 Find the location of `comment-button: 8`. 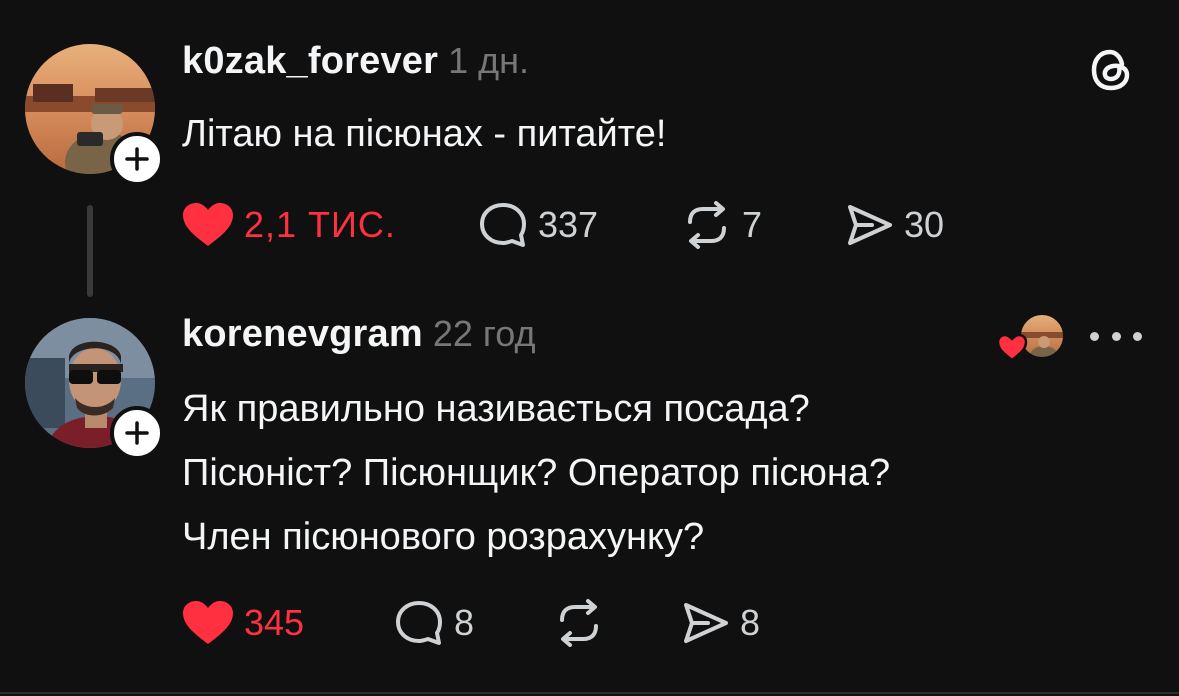

comment-button: 8 is located at coordinates (433, 623).